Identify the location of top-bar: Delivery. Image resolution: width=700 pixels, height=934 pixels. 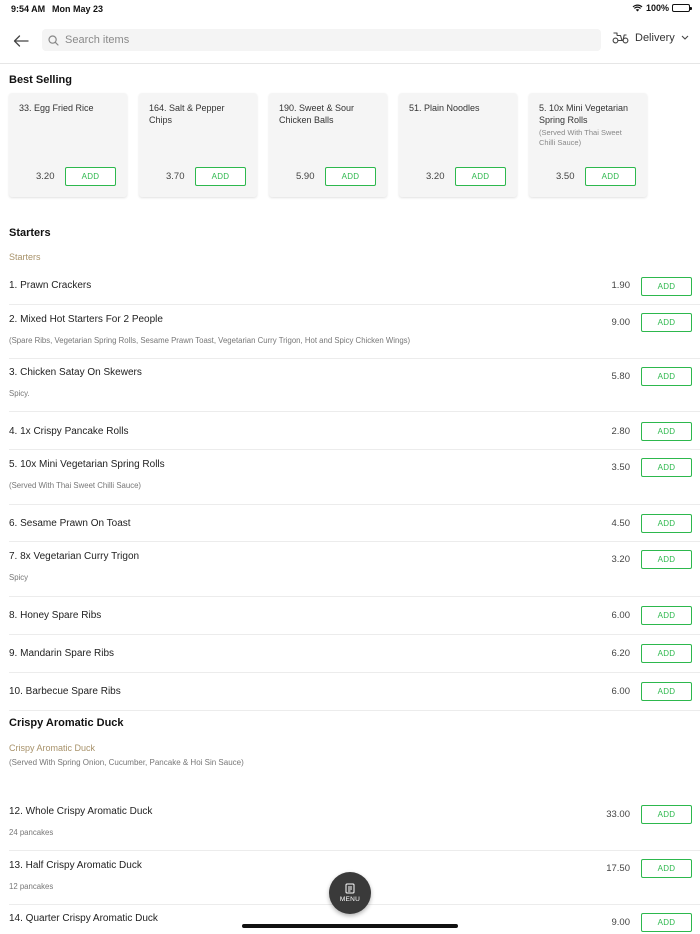
(350, 43).